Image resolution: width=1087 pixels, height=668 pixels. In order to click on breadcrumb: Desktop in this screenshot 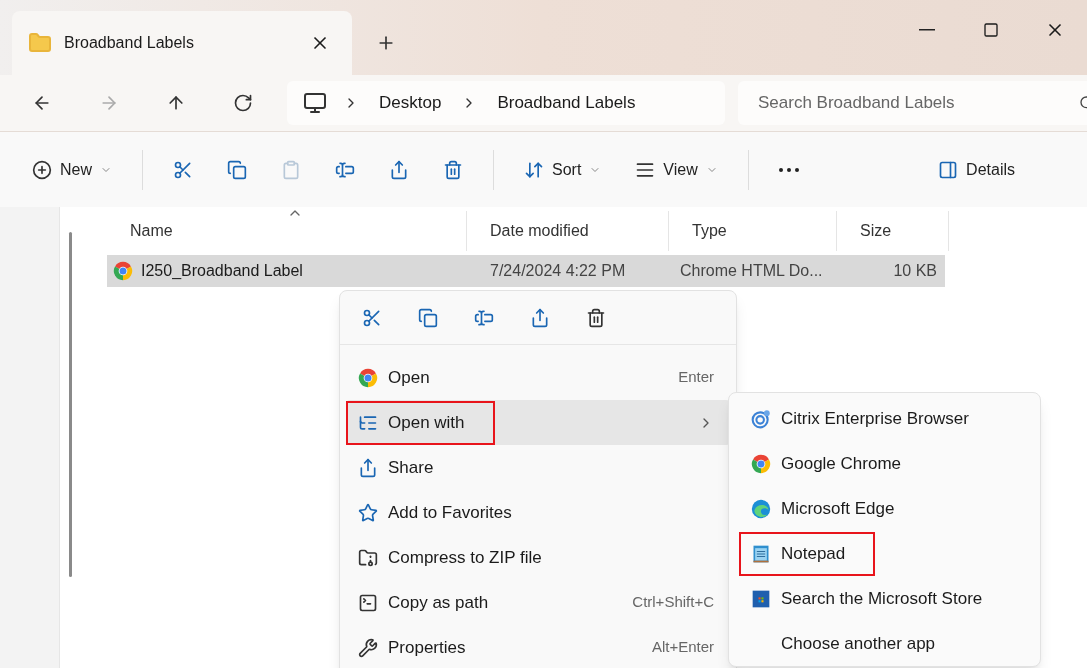, I will do `click(410, 103)`.